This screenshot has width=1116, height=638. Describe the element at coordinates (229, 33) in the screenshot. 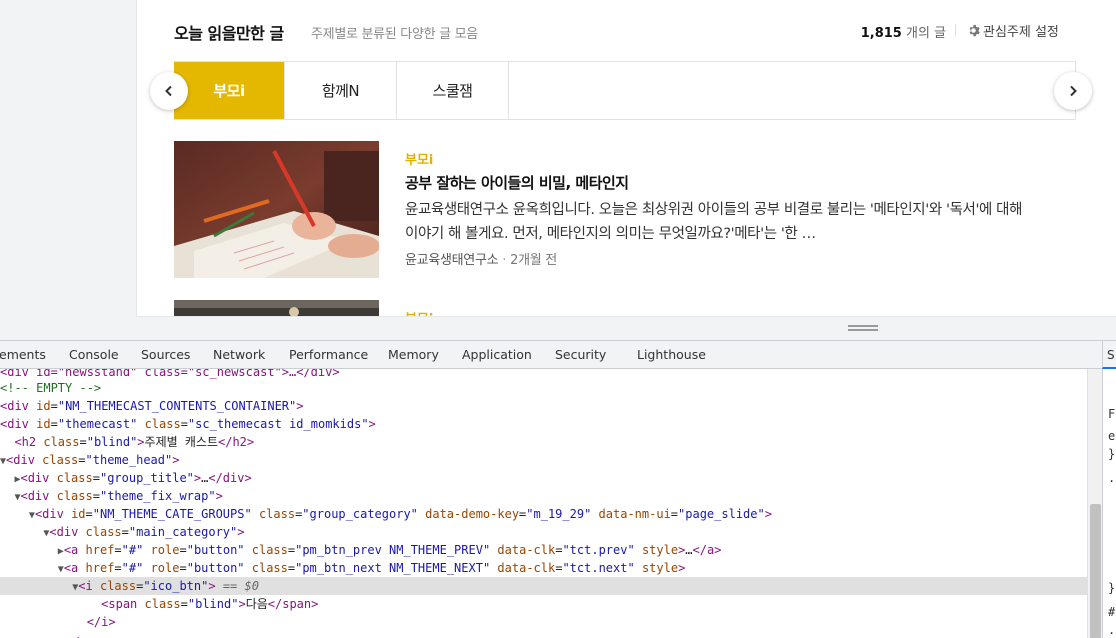

I see `themecast-title: 오늘 읽을만한 글` at that location.